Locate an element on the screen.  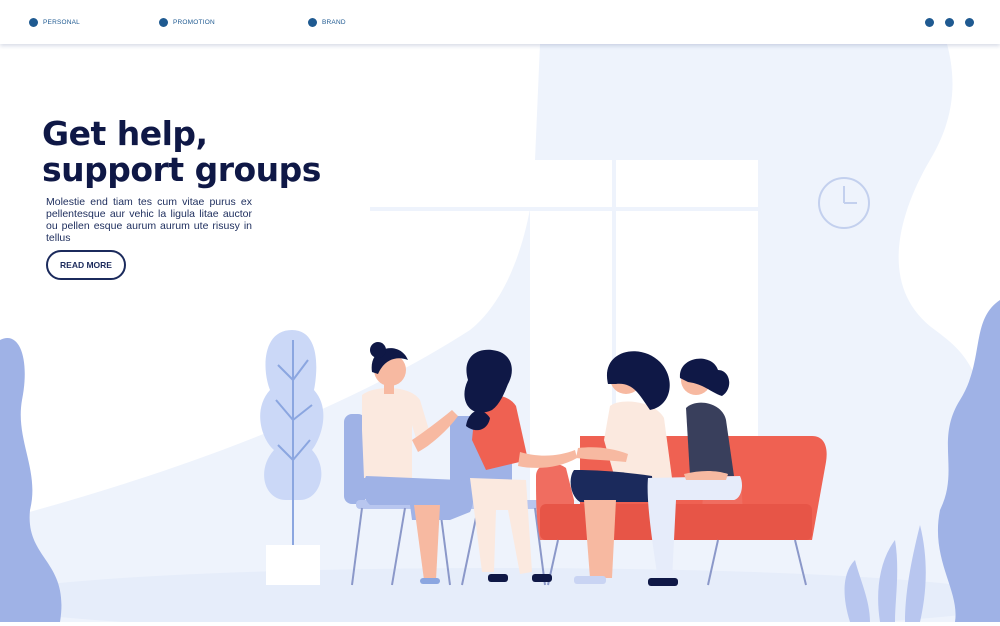
hero-title: Get help, support groups is located at coordinates (181, 152).